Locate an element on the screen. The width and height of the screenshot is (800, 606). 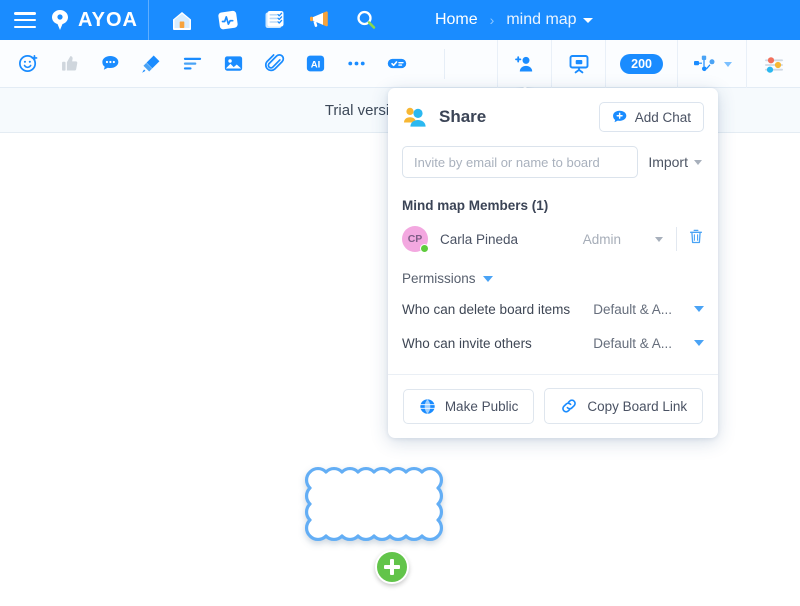
presentation-icon is located at coordinates (578, 64).